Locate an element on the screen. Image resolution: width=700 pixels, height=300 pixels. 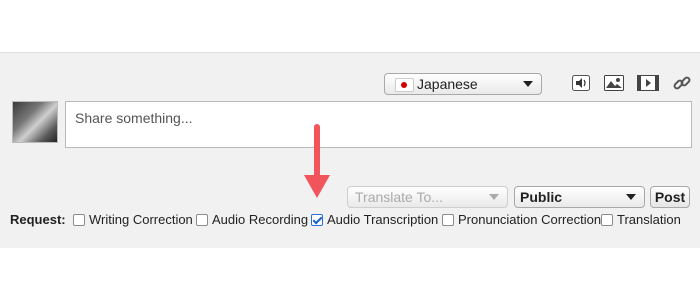
pronunciation-correction-label: Pronunciation Correction is located at coordinates (530, 219).